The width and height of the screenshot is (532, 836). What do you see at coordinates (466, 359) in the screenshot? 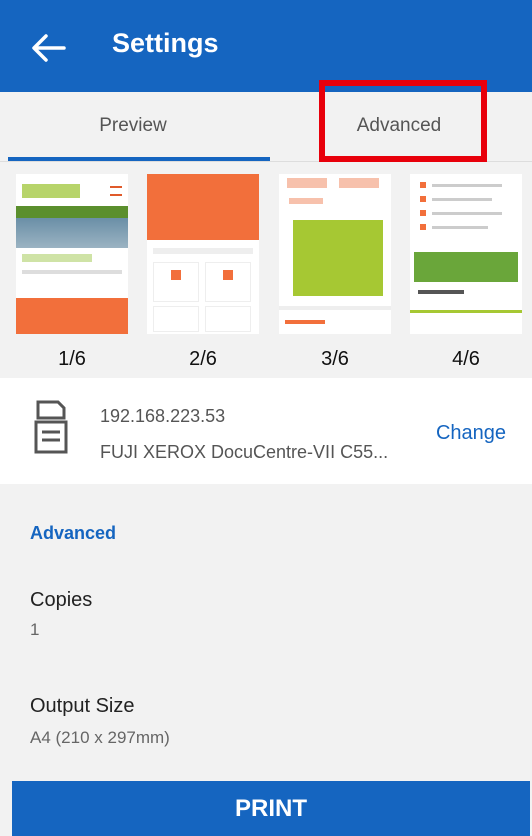
I see `page-number-4: 4/6` at bounding box center [466, 359].